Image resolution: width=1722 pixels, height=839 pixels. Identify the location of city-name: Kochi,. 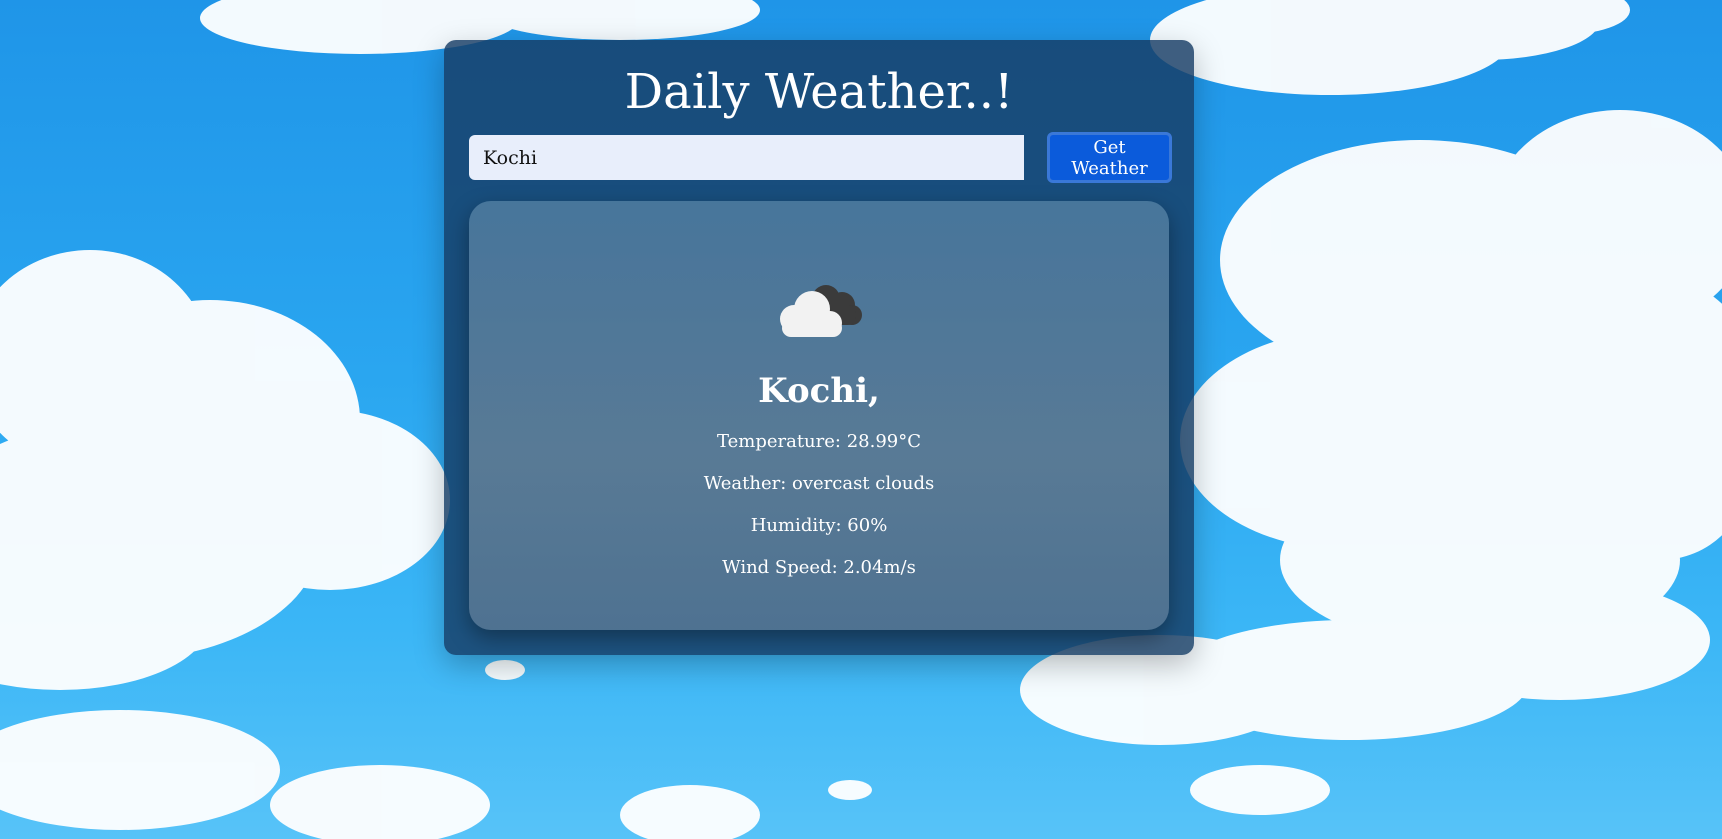
(819, 391).